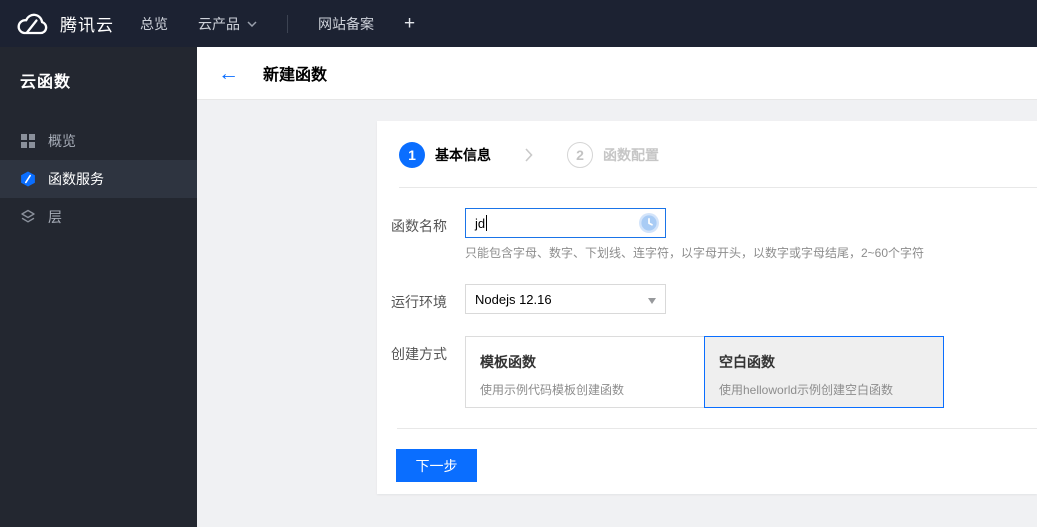 The image size is (1037, 527). I want to click on next-step-button: 下一步, so click(436, 465).